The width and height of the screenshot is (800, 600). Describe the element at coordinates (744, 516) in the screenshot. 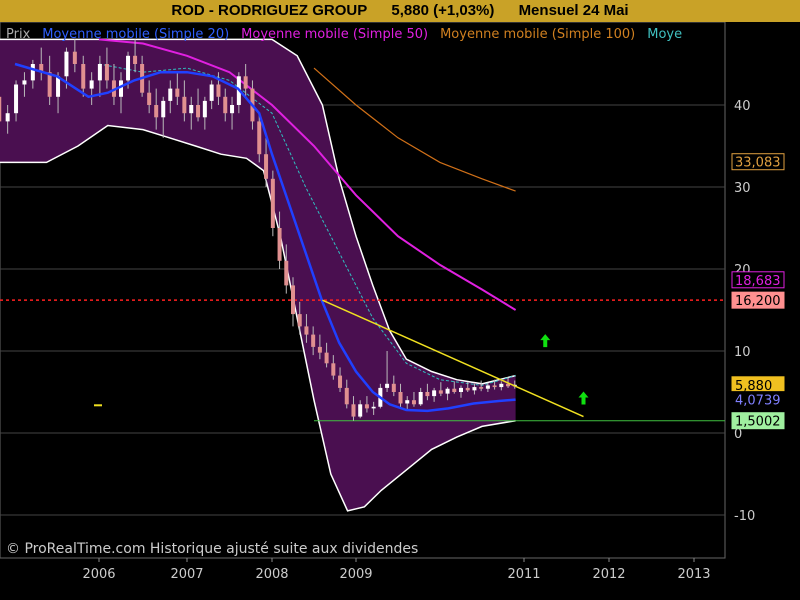

I see `y-tick-label--10: -10` at that location.